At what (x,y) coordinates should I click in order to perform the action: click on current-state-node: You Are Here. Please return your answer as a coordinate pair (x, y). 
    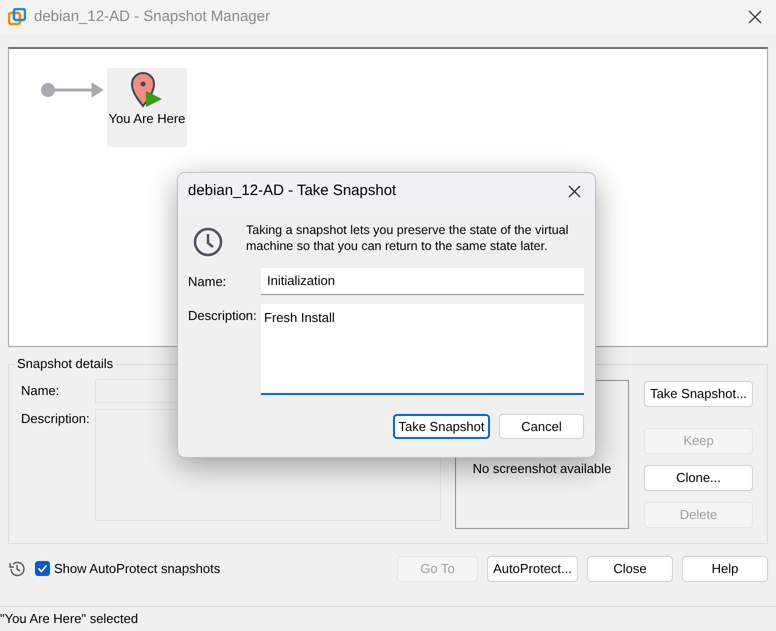
    Looking at the image, I should click on (147, 107).